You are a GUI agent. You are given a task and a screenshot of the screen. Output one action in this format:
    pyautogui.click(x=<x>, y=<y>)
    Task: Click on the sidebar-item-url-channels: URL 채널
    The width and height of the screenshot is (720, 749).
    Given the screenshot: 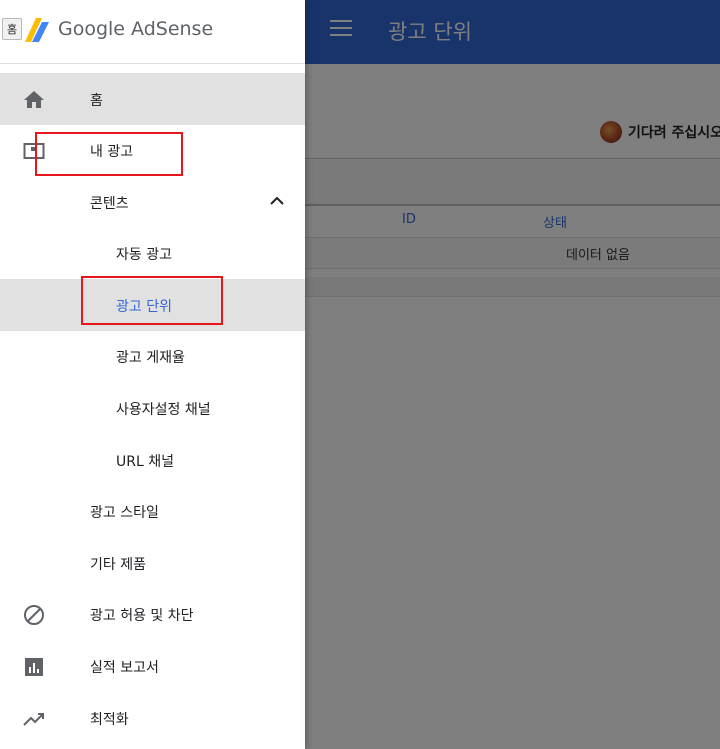 What is the action you would take?
    pyautogui.click(x=152, y=460)
    